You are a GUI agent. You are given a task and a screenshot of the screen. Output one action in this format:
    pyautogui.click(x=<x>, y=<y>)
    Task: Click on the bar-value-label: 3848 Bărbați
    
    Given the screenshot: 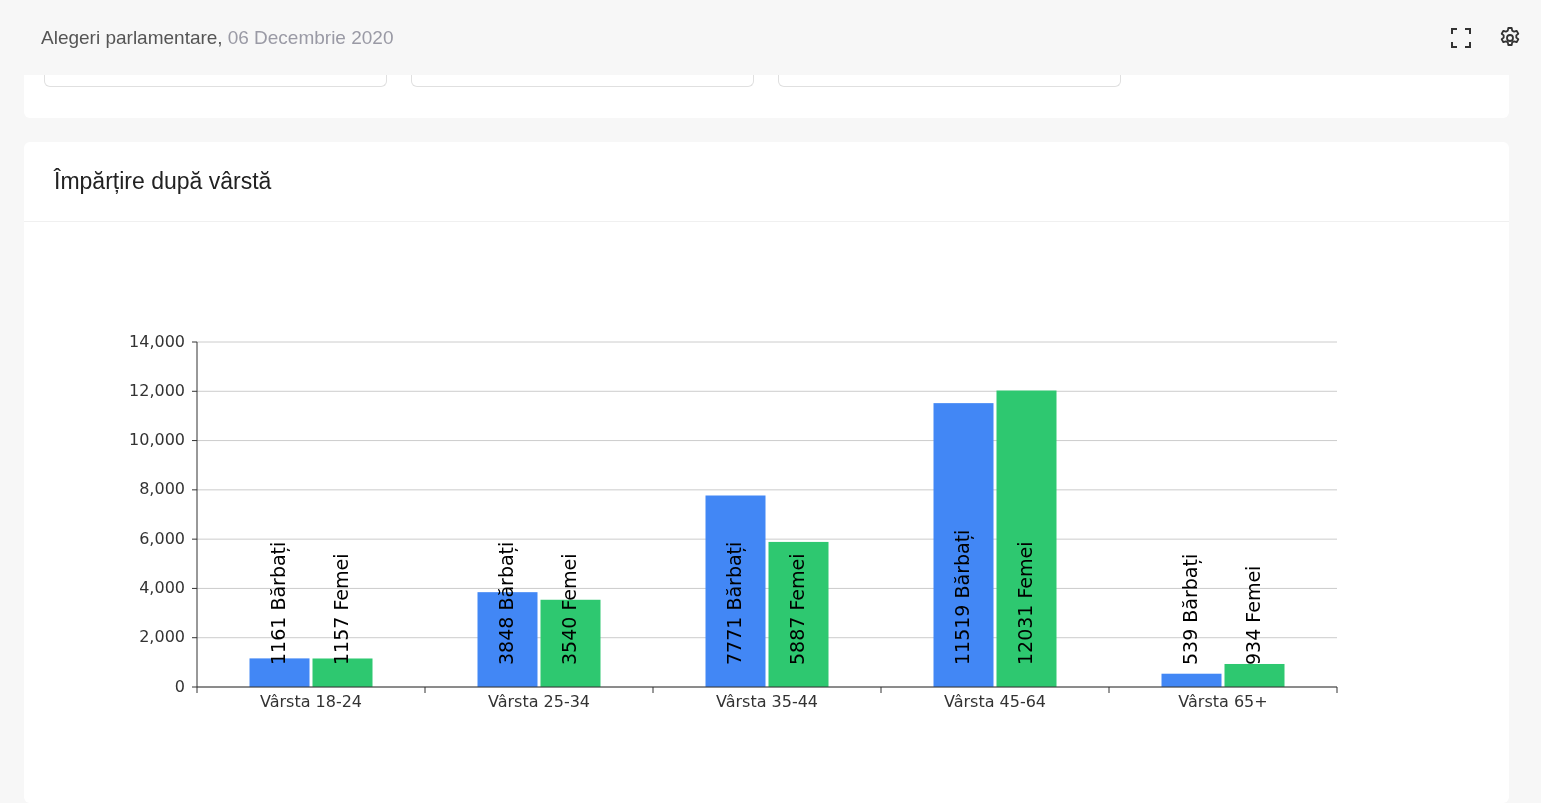 What is the action you would take?
    pyautogui.click(x=506, y=603)
    